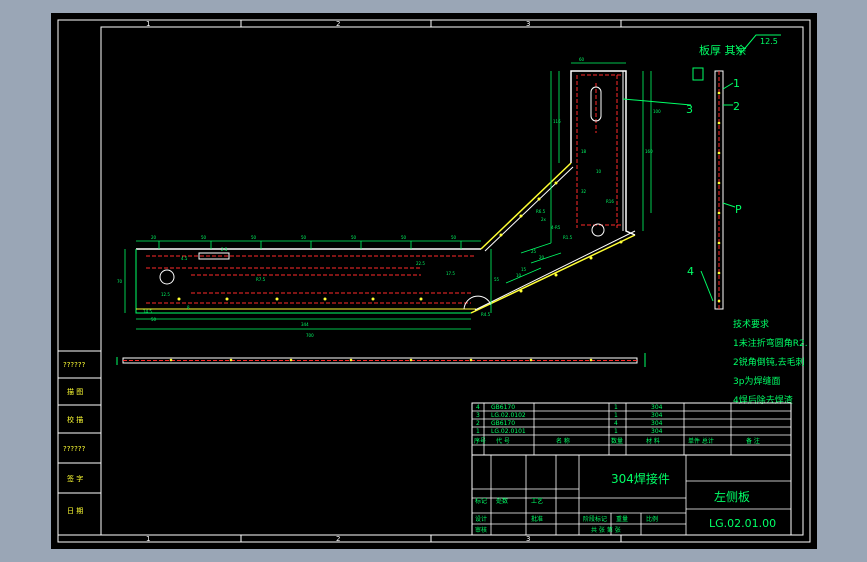 This screenshot has width=867, height=562. What do you see at coordinates (478, 415) in the screenshot?
I see `bom-row-2-no: 3` at bounding box center [478, 415].